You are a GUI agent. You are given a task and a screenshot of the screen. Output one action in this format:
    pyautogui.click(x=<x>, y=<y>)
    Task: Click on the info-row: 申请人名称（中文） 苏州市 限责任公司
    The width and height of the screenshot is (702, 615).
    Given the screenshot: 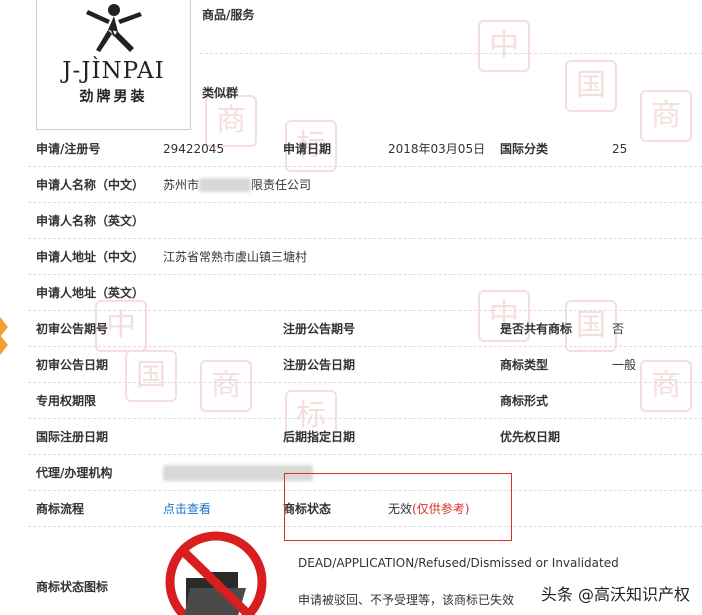 What is the action you would take?
    pyautogui.click(x=365, y=185)
    